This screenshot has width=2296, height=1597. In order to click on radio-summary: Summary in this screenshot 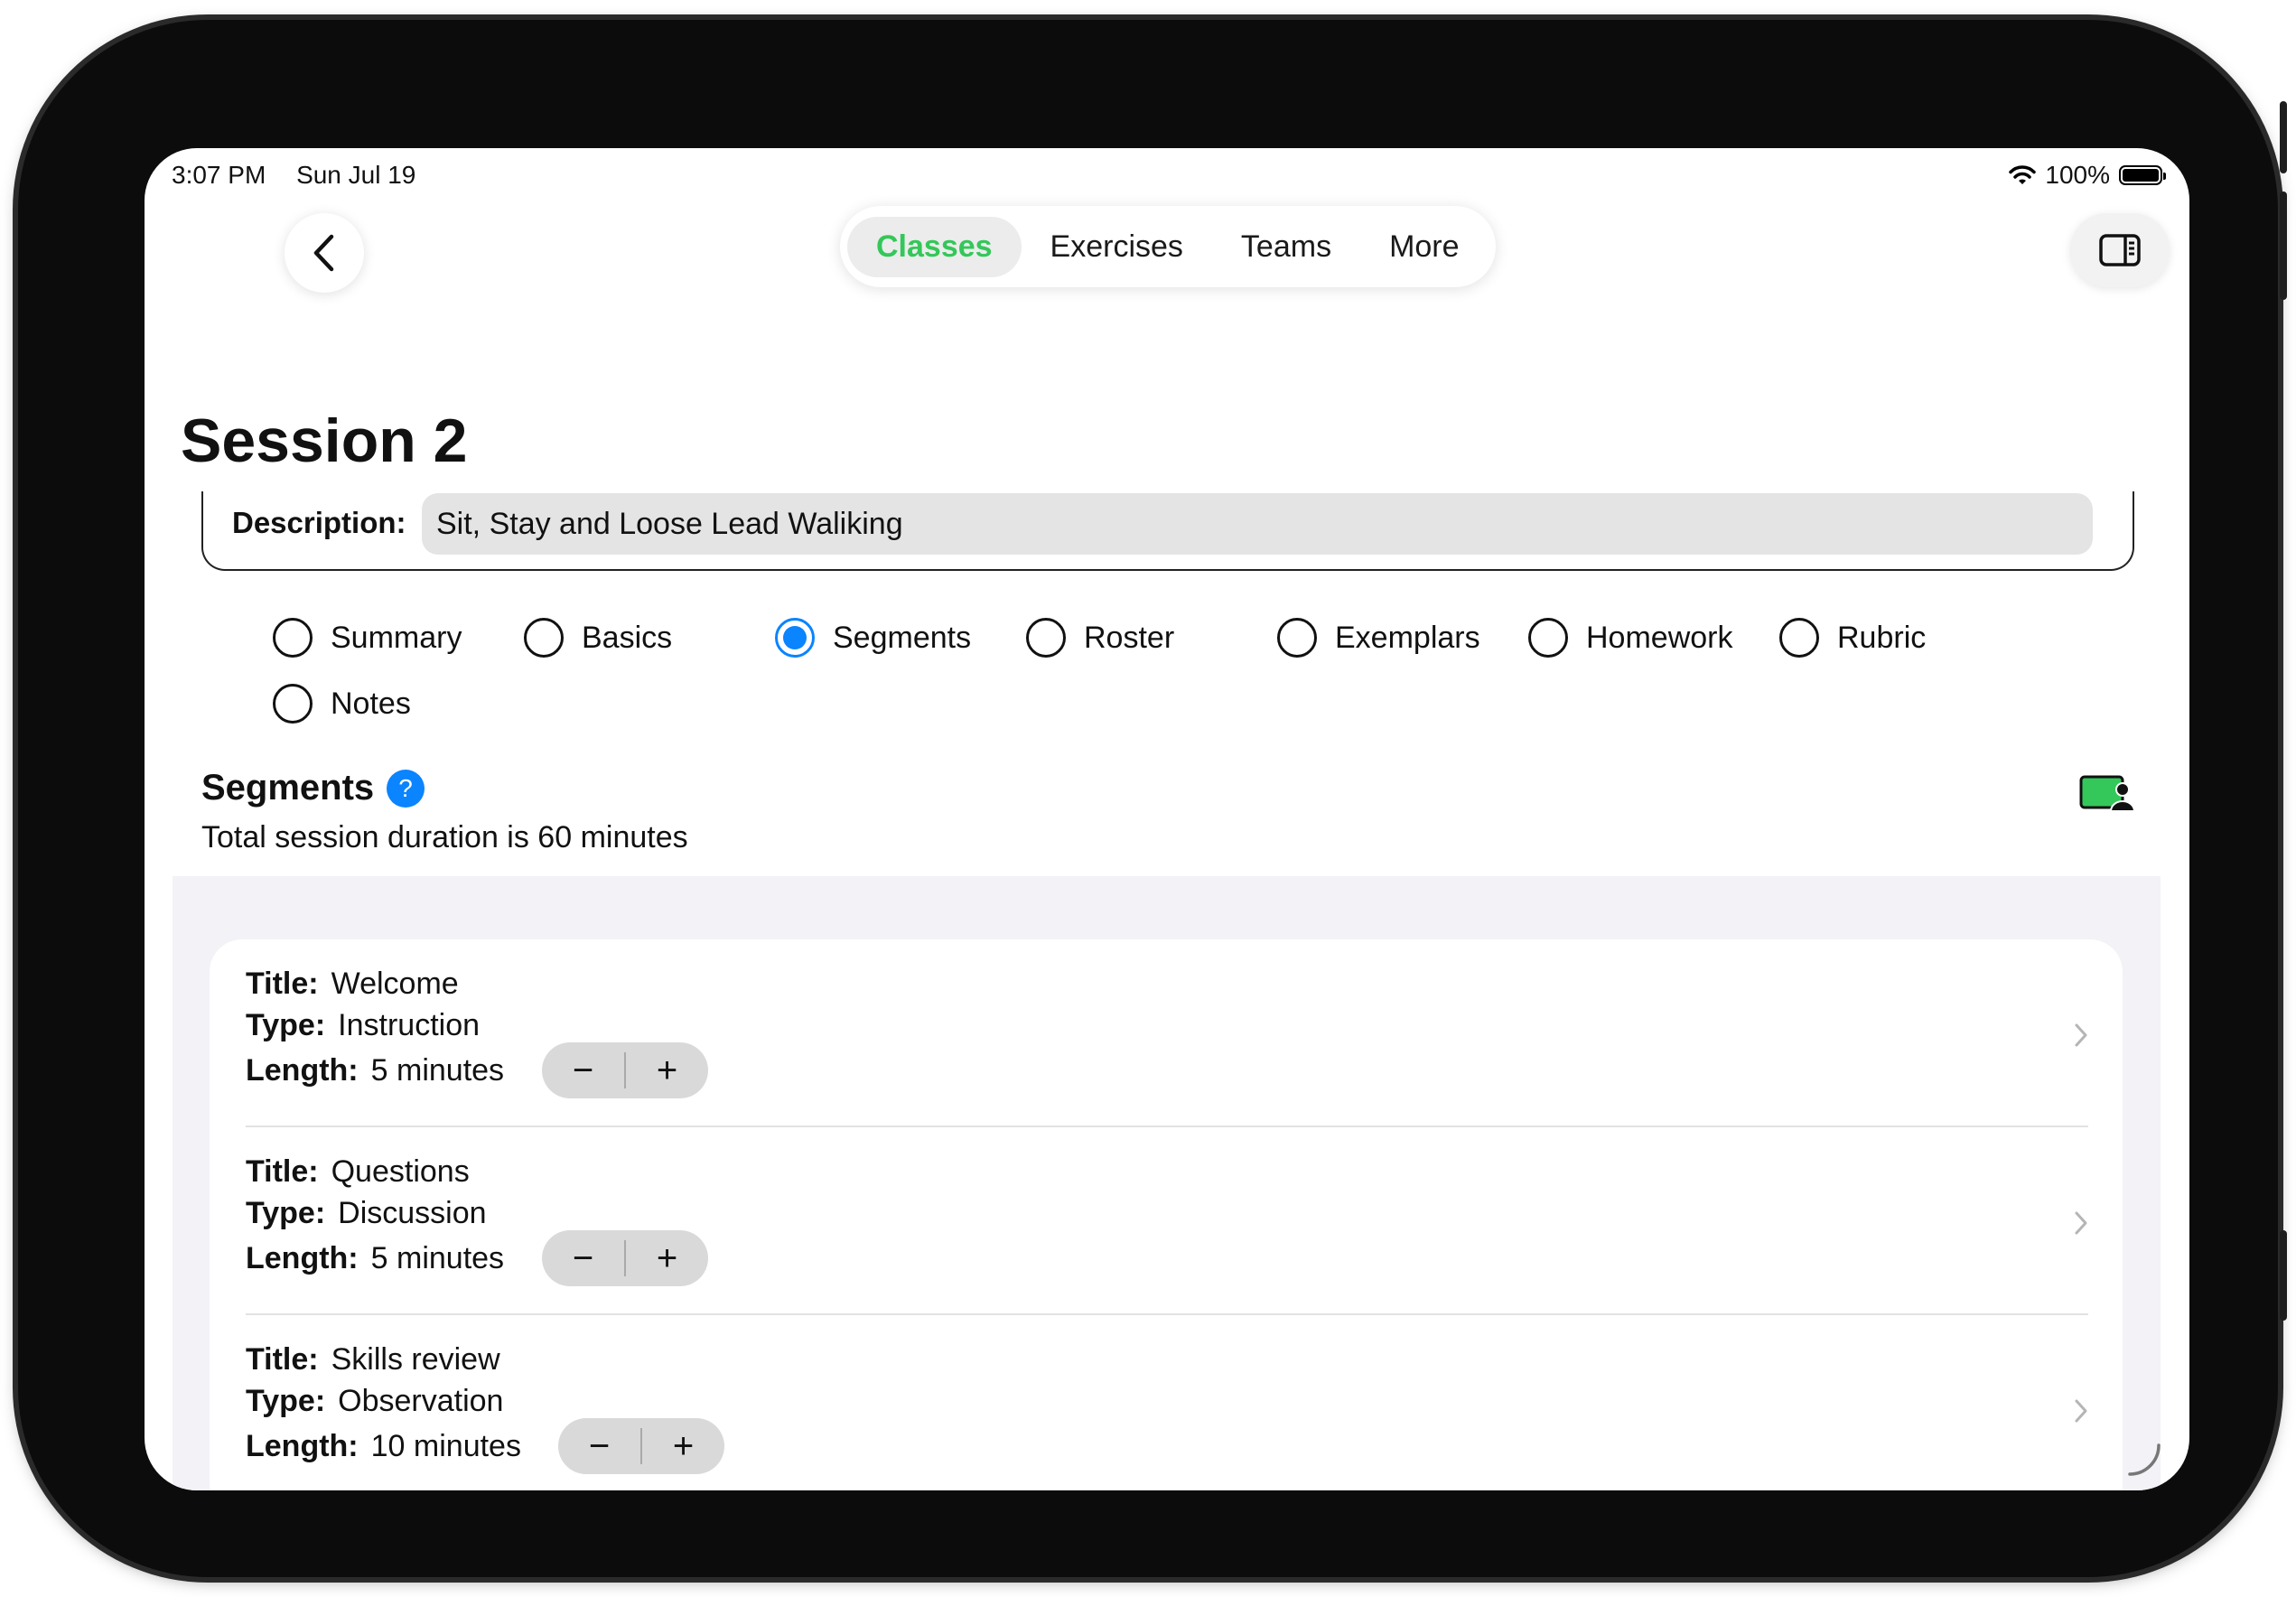, I will do `click(367, 638)`.